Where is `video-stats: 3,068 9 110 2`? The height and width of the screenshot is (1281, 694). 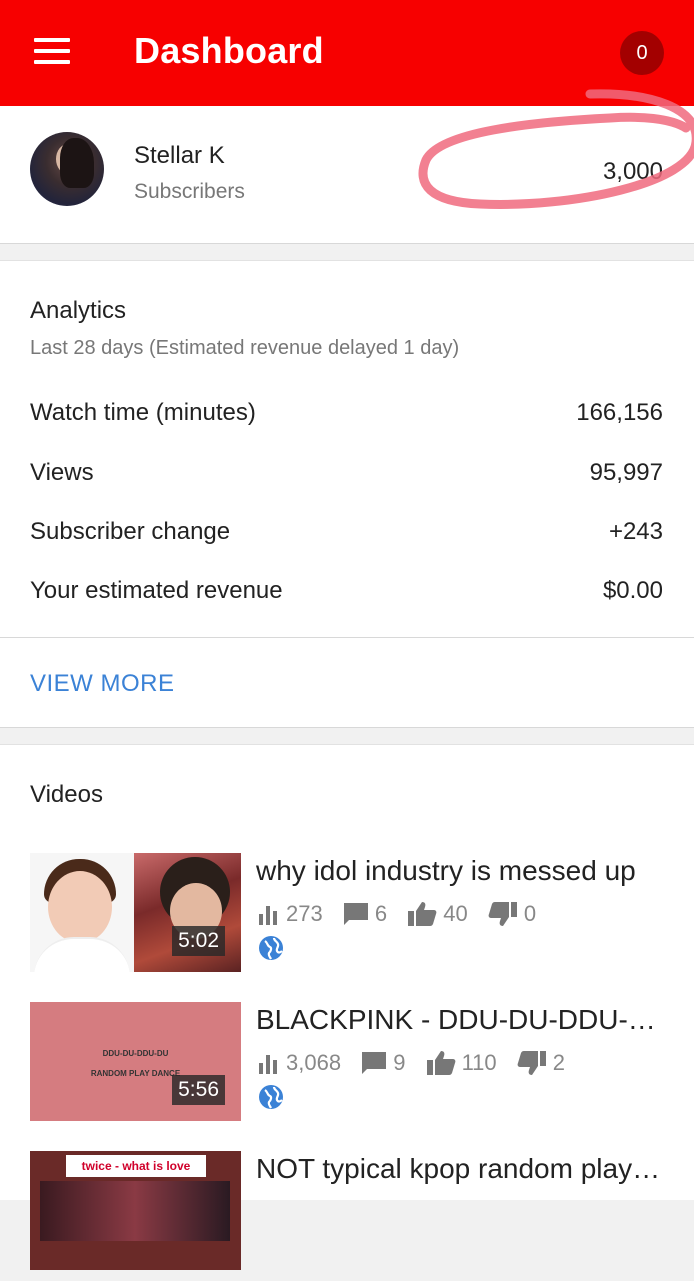
video-stats: 3,068 9 110 2 is located at coordinates (418, 1062).